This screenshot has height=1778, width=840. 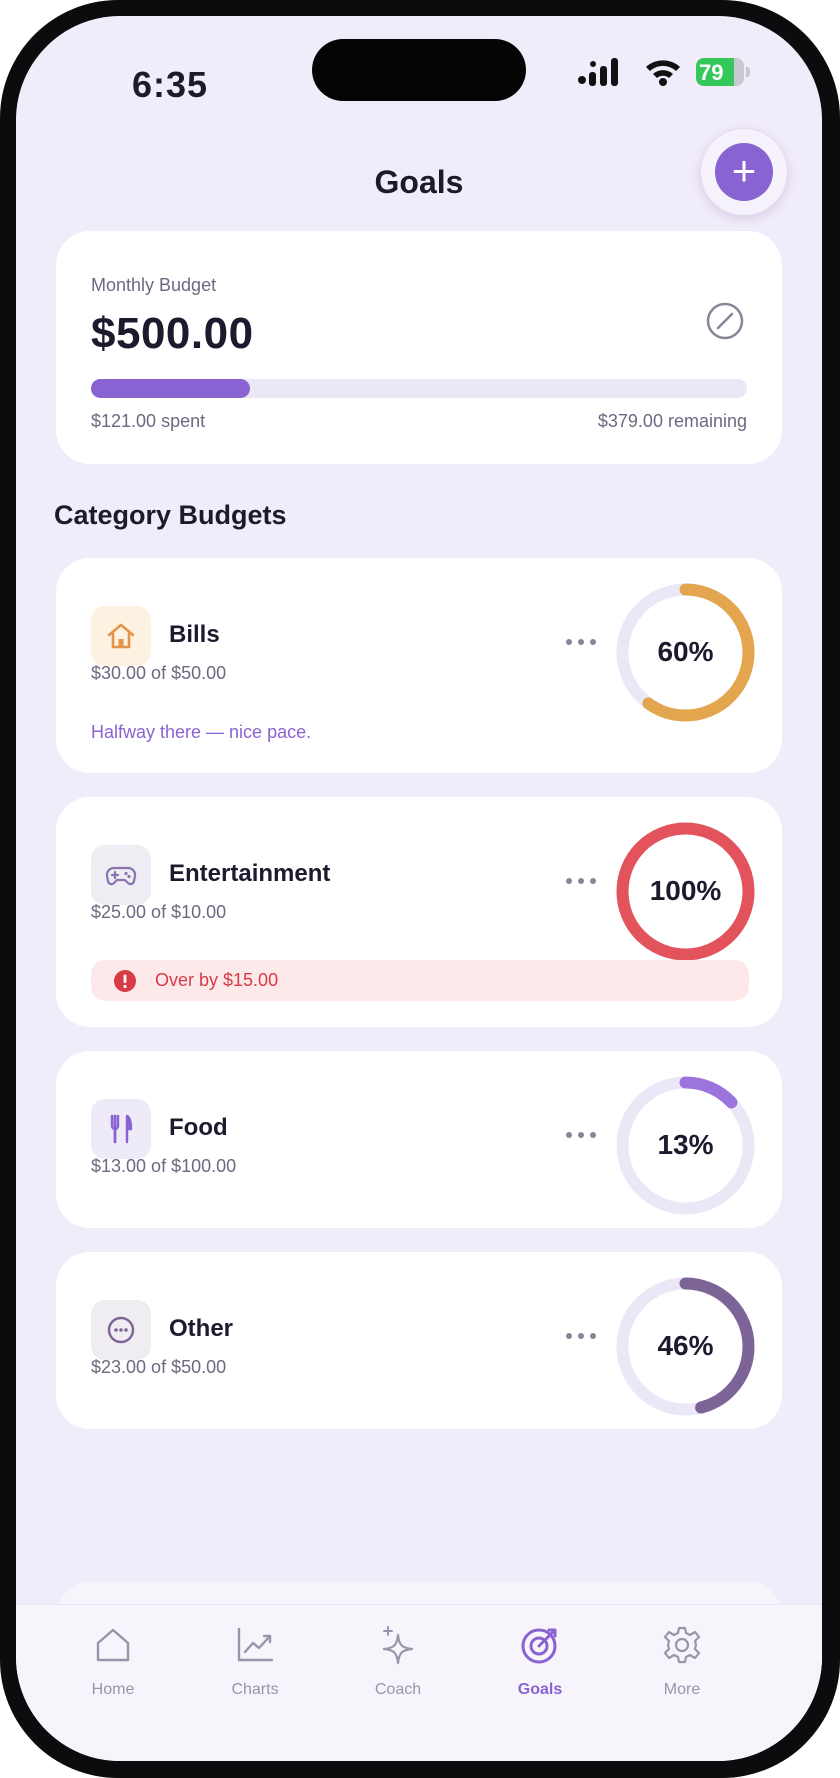 I want to click on house-icon, so click(x=121, y=636).